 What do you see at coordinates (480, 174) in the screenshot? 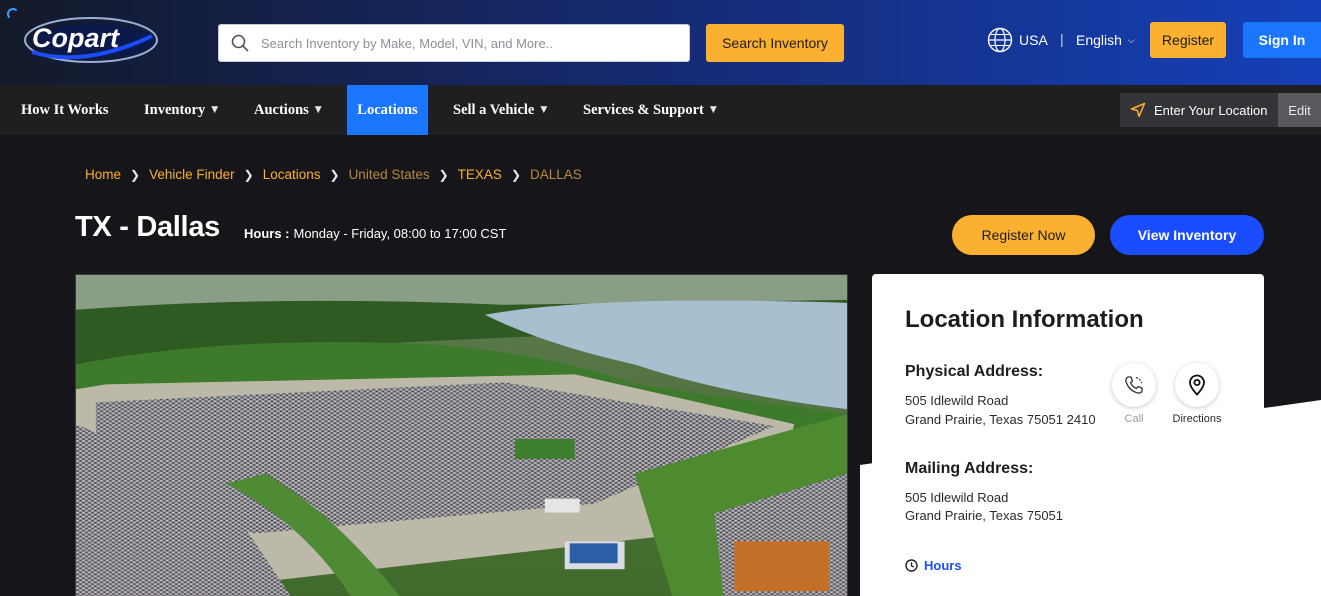
I see `breadcrumb-texas: TEXAS` at bounding box center [480, 174].